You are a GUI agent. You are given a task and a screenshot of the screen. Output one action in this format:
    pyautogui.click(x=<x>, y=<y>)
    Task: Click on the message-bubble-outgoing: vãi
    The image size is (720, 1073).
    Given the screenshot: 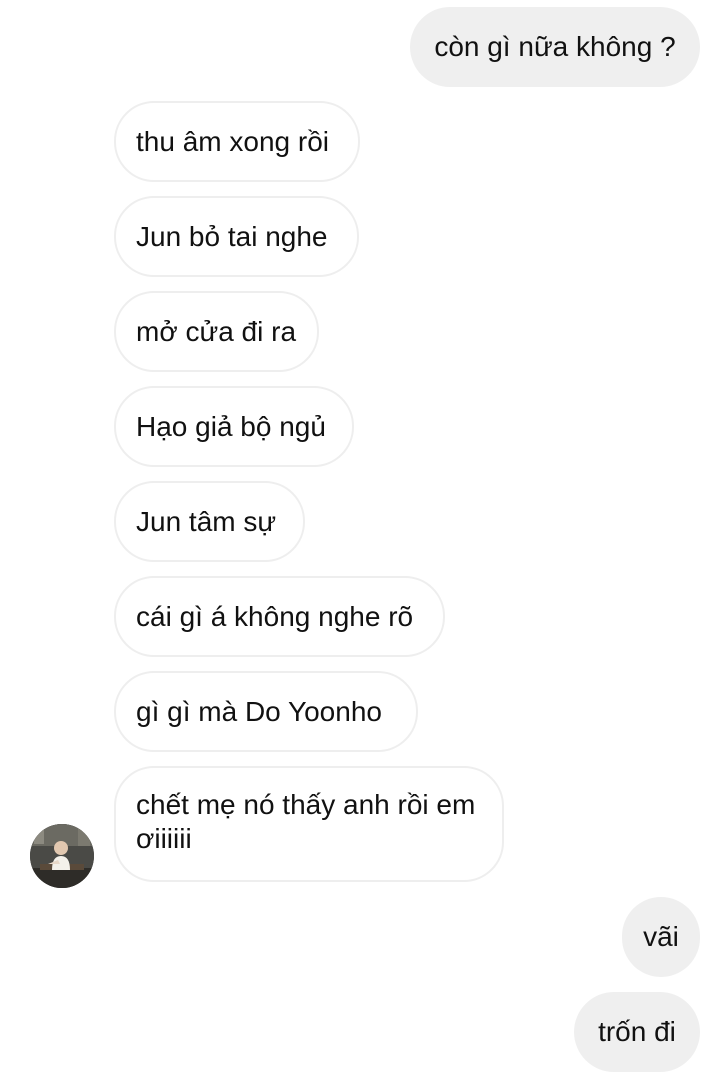 What is the action you would take?
    pyautogui.click(x=661, y=937)
    